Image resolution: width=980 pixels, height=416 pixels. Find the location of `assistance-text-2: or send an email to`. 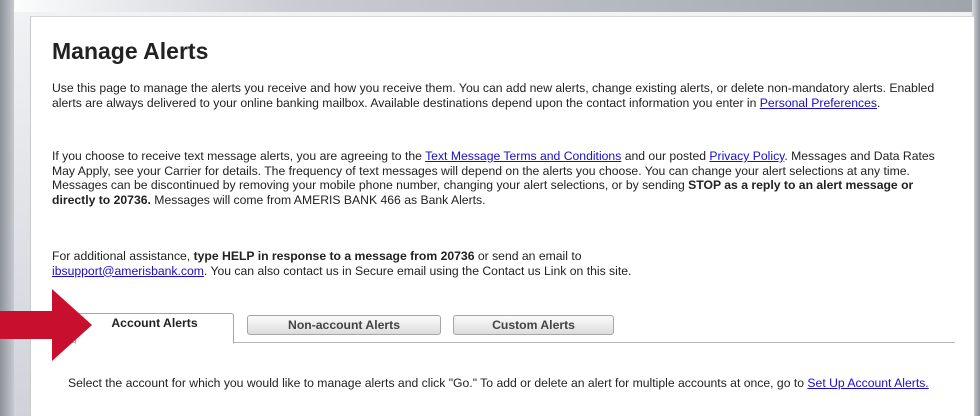

assistance-text-2: or send an email to is located at coordinates (528, 256).